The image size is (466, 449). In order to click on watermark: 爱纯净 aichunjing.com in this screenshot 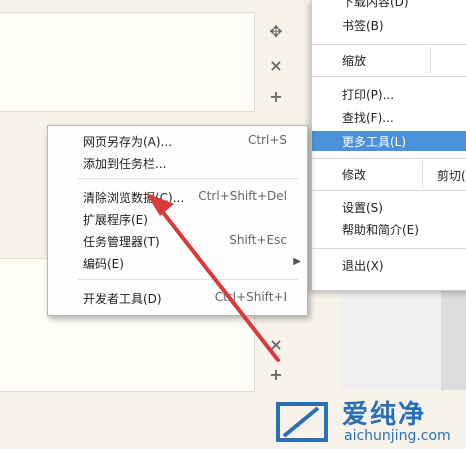, I will do `click(368, 420)`.